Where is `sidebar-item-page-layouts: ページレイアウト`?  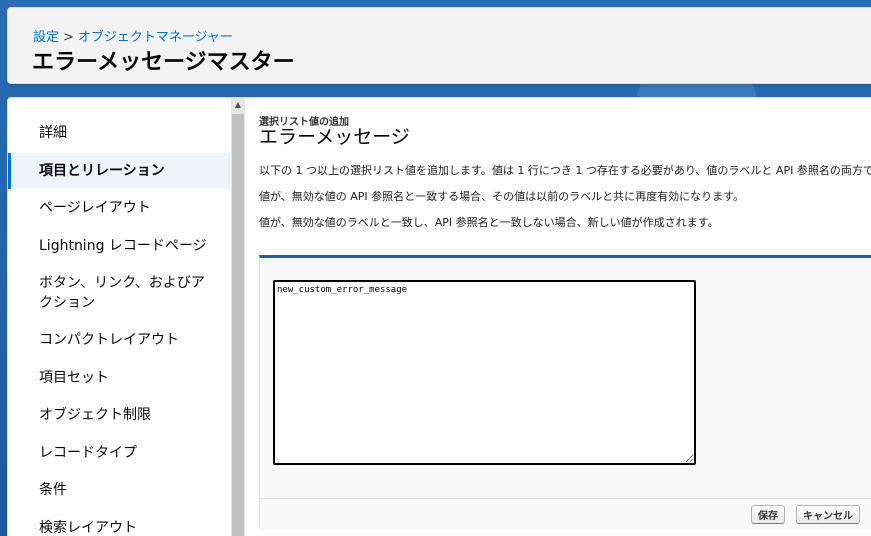 sidebar-item-page-layouts: ページレイアウト is located at coordinates (119, 208).